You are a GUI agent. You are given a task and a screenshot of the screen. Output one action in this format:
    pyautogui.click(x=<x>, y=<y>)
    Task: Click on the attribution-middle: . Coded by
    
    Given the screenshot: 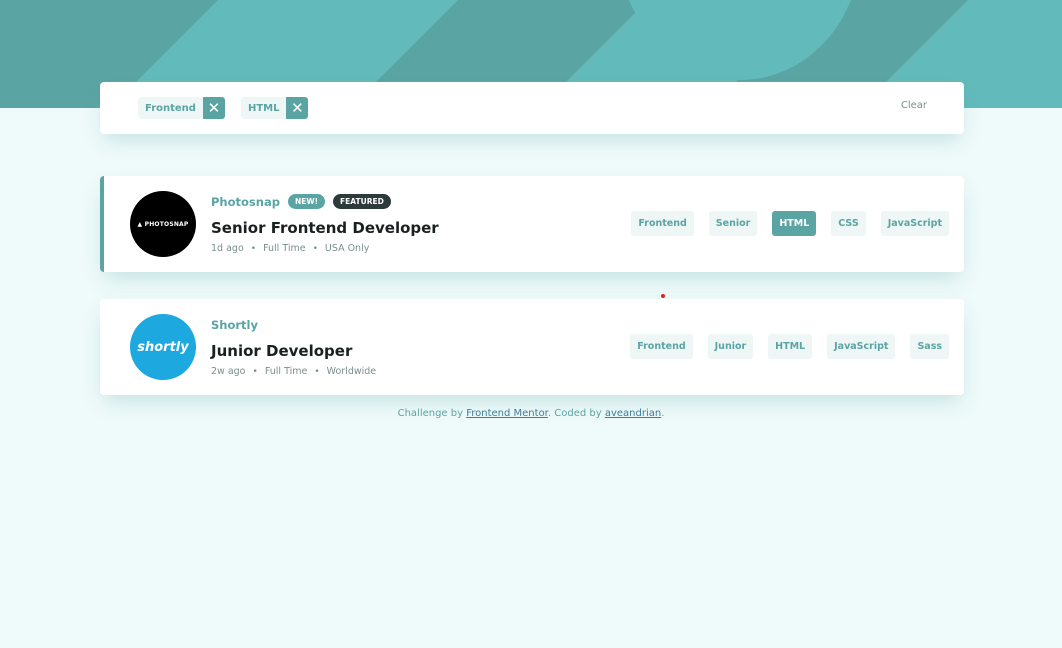 What is the action you would take?
    pyautogui.click(x=576, y=413)
    